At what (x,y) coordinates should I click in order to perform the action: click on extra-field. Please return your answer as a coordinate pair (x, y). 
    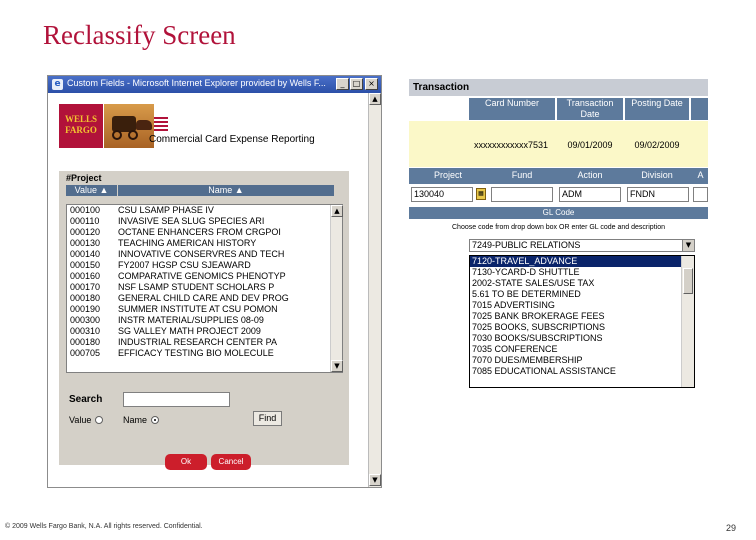
    Looking at the image, I should click on (700, 194).